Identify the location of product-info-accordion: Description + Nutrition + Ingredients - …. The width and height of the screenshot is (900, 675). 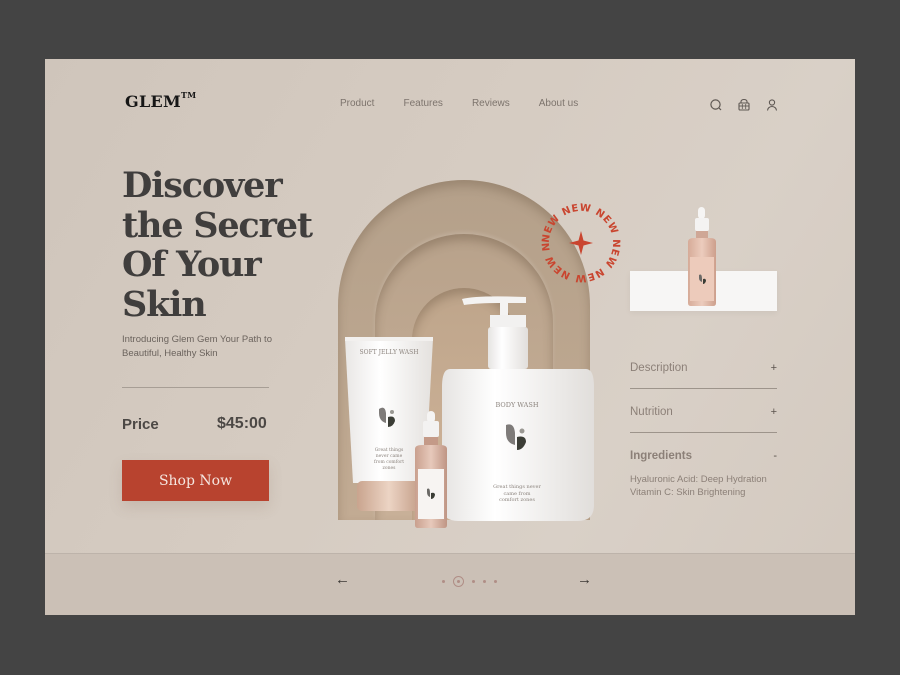
(703, 428).